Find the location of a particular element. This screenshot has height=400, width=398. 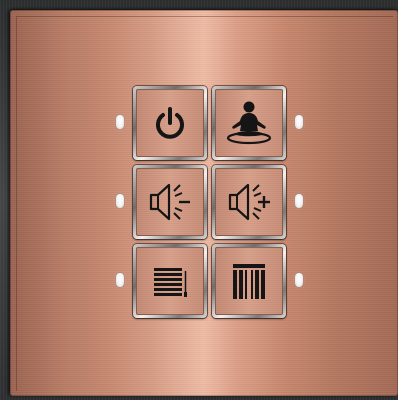

volume-down-button is located at coordinates (170, 202).